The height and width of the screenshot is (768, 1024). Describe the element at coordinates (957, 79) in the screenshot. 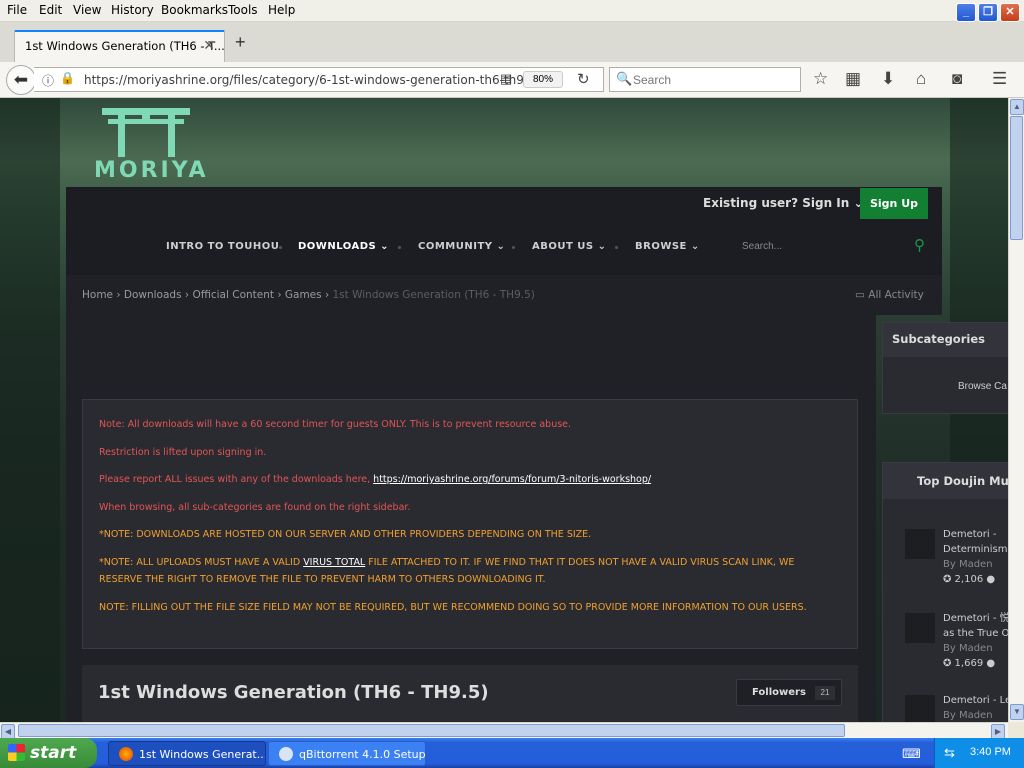

I see `pocket-icon: ◙` at that location.